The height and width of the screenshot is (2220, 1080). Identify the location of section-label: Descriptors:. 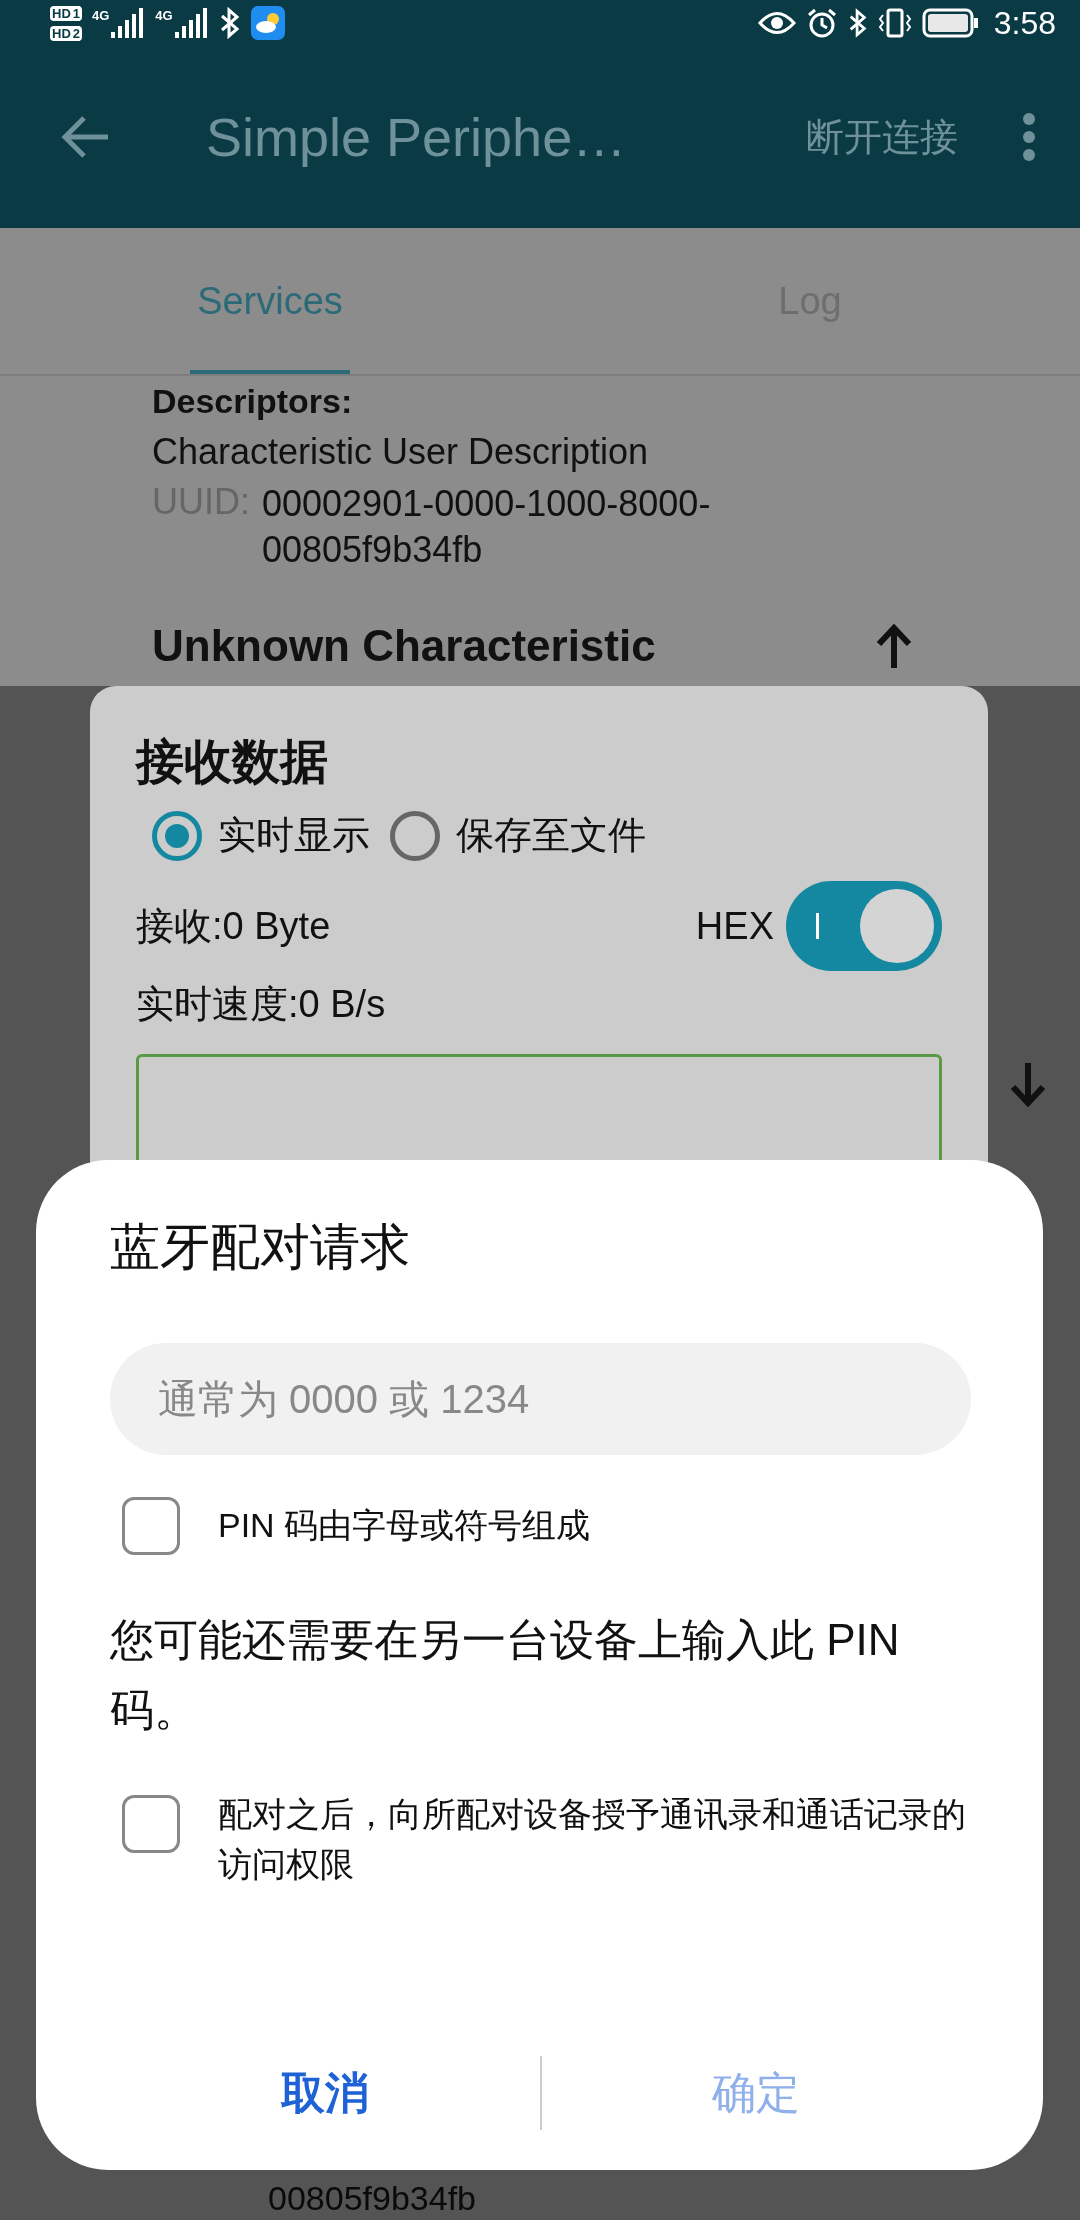
(252, 401).